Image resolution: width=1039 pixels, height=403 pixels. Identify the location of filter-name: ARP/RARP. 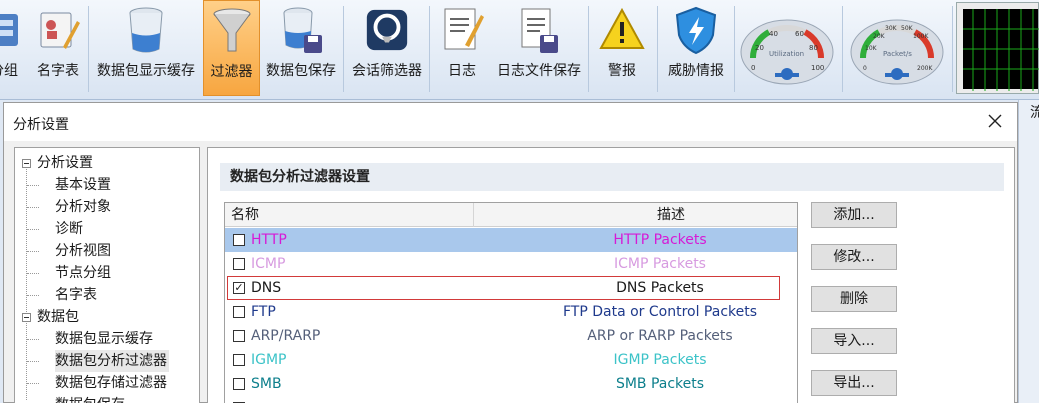
(286, 336).